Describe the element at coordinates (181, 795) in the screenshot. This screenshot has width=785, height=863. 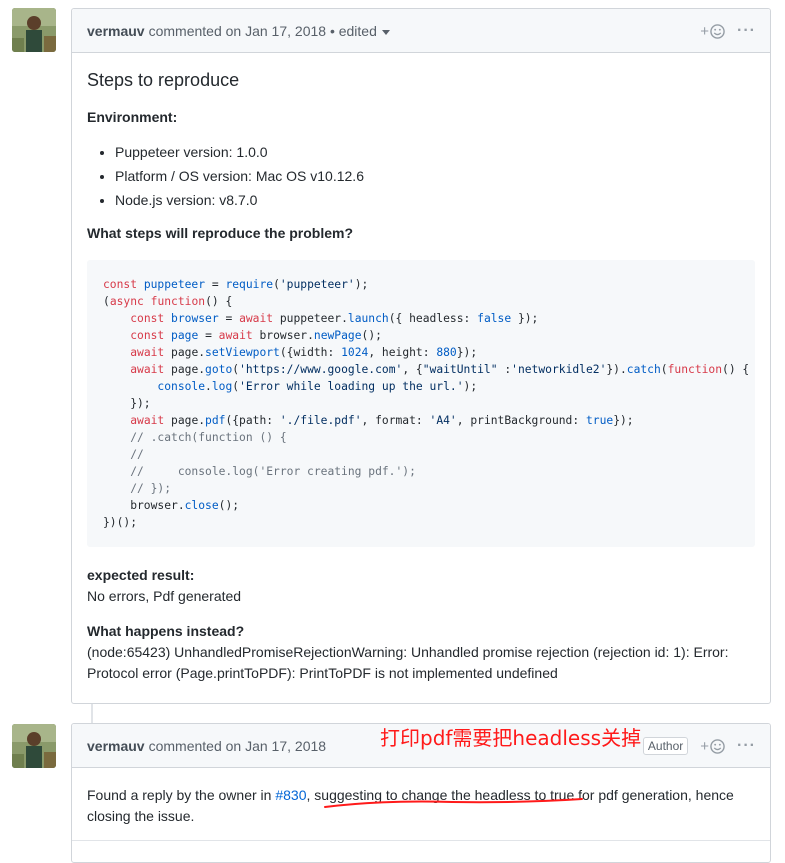
I see `reply-prefix: Found a reply by the owner in` at that location.